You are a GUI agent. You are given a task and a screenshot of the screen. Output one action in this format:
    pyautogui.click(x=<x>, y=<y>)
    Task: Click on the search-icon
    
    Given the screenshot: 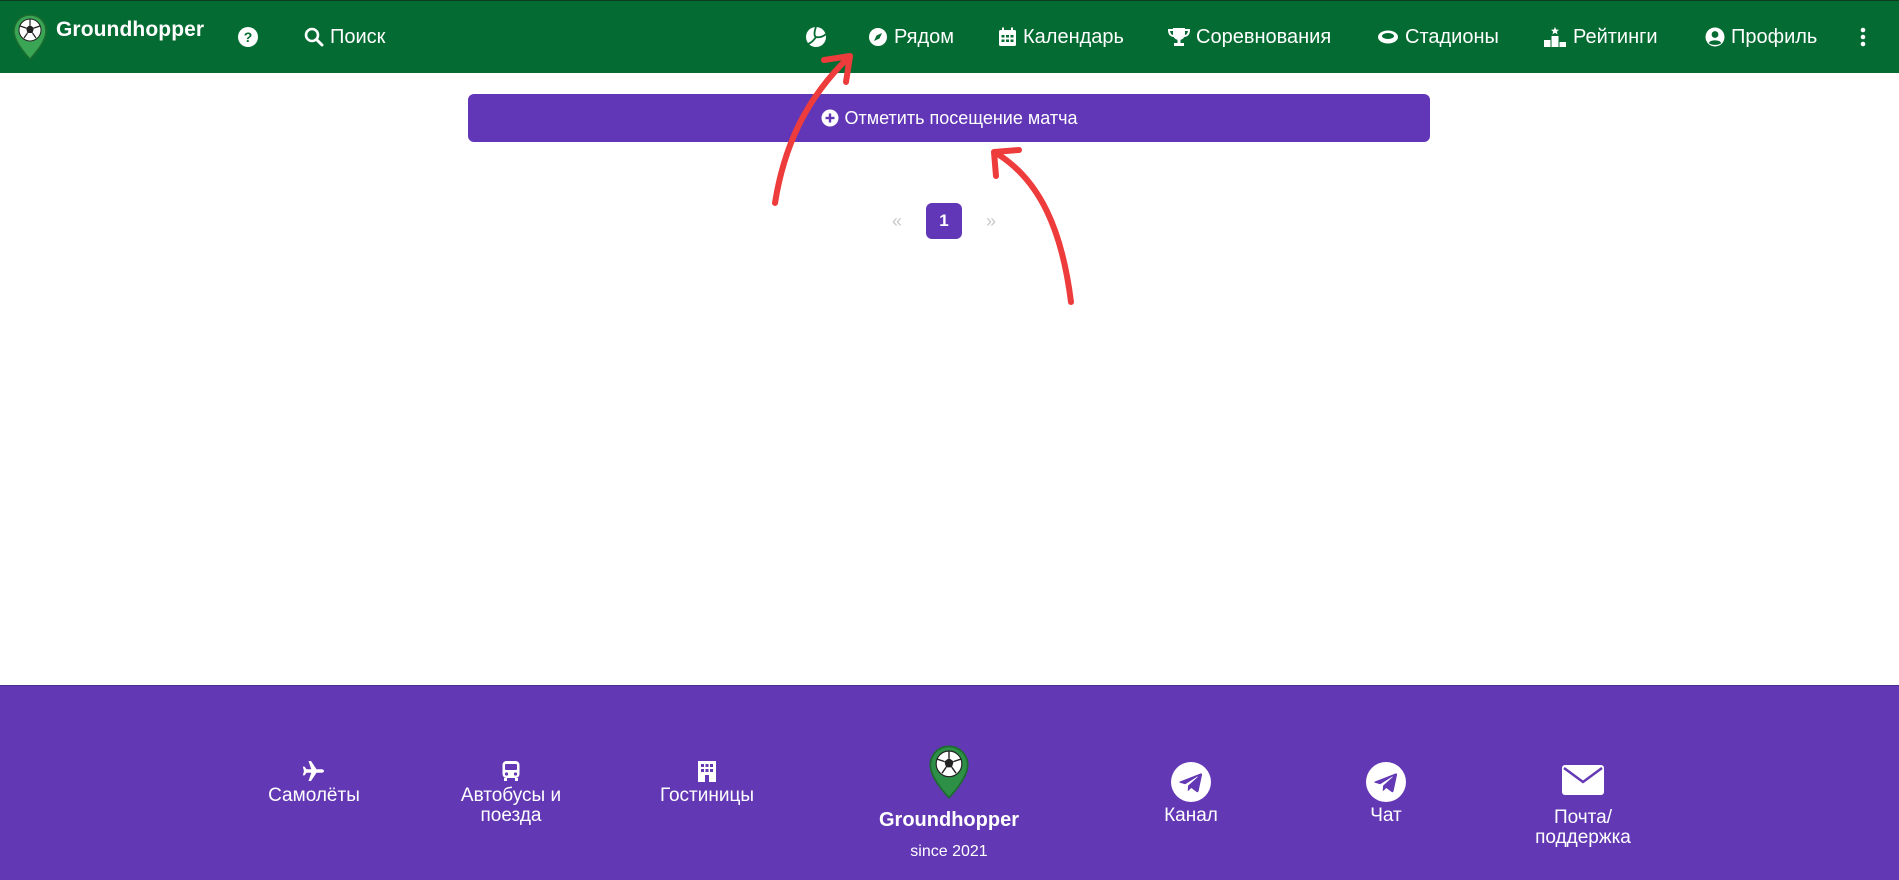 What is the action you would take?
    pyautogui.click(x=314, y=37)
    